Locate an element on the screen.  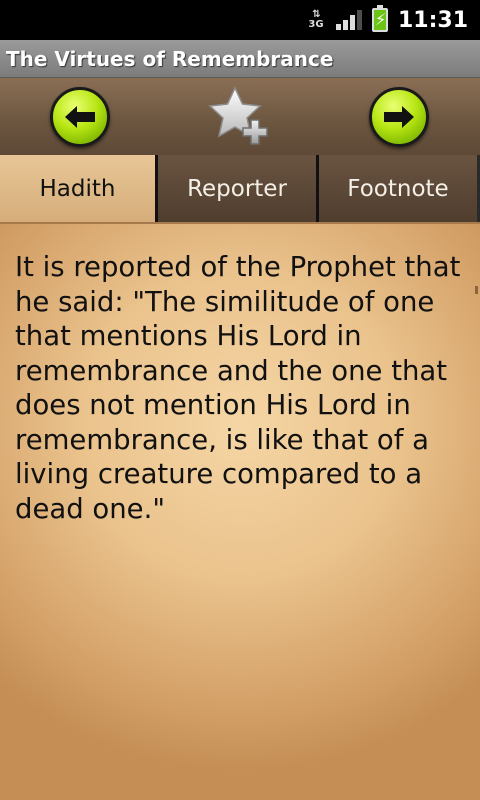
tab-footnote-label: Footnote is located at coordinates (398, 188).